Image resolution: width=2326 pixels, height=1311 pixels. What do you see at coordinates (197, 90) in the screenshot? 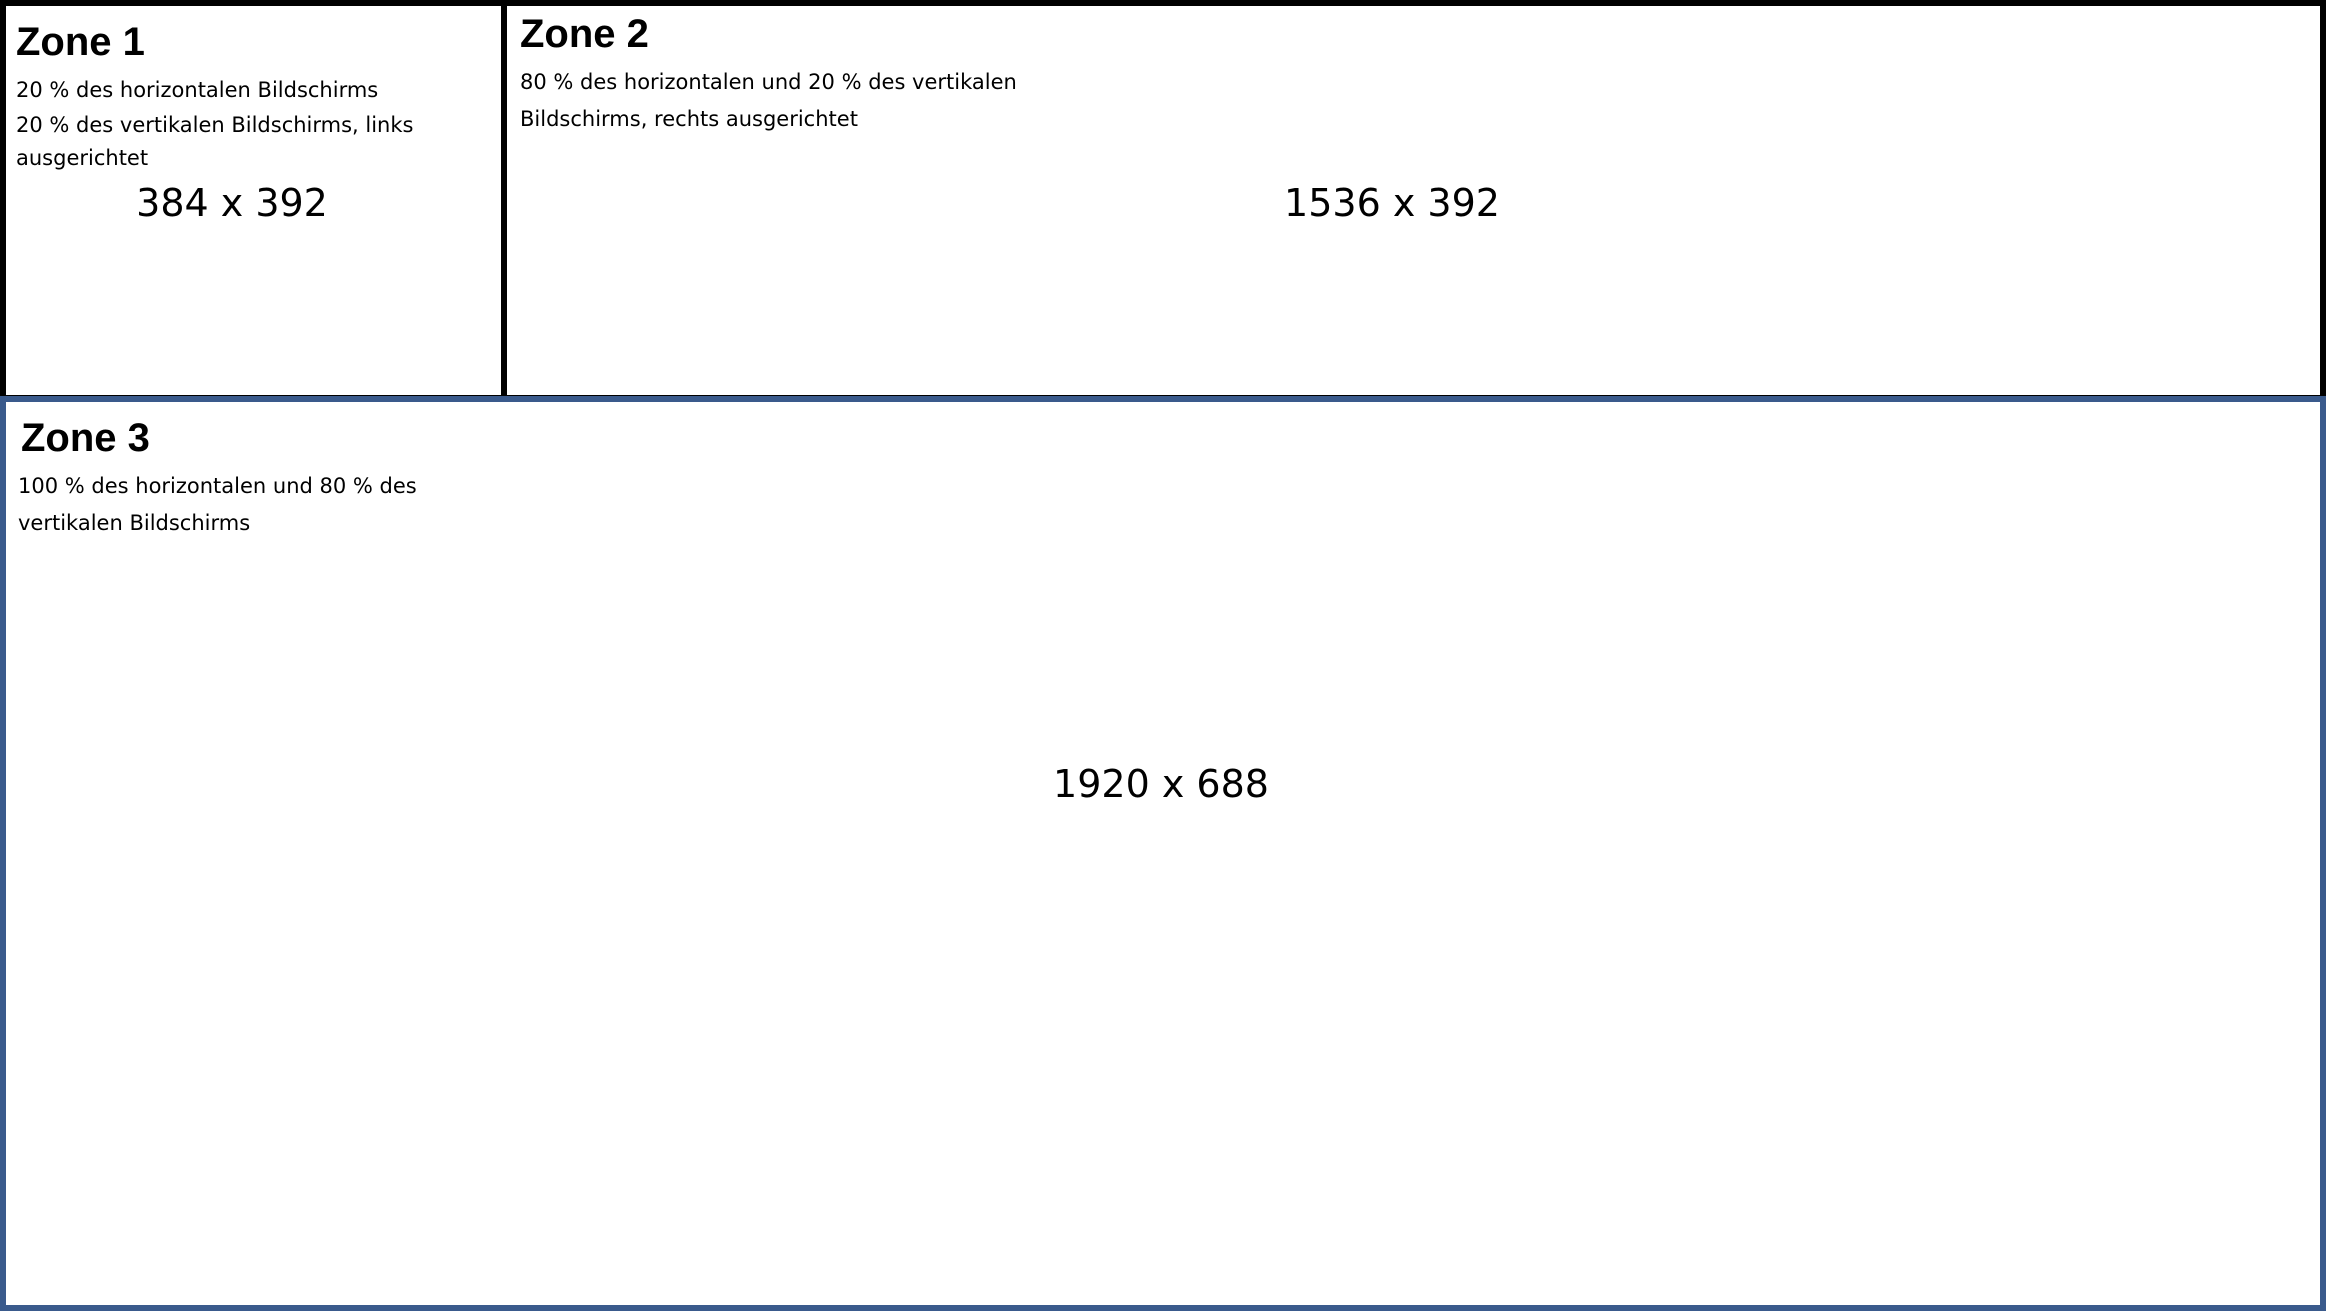
I see `zone-1-description-horizontal: 20 % des horizontalen Bildschirms` at bounding box center [197, 90].